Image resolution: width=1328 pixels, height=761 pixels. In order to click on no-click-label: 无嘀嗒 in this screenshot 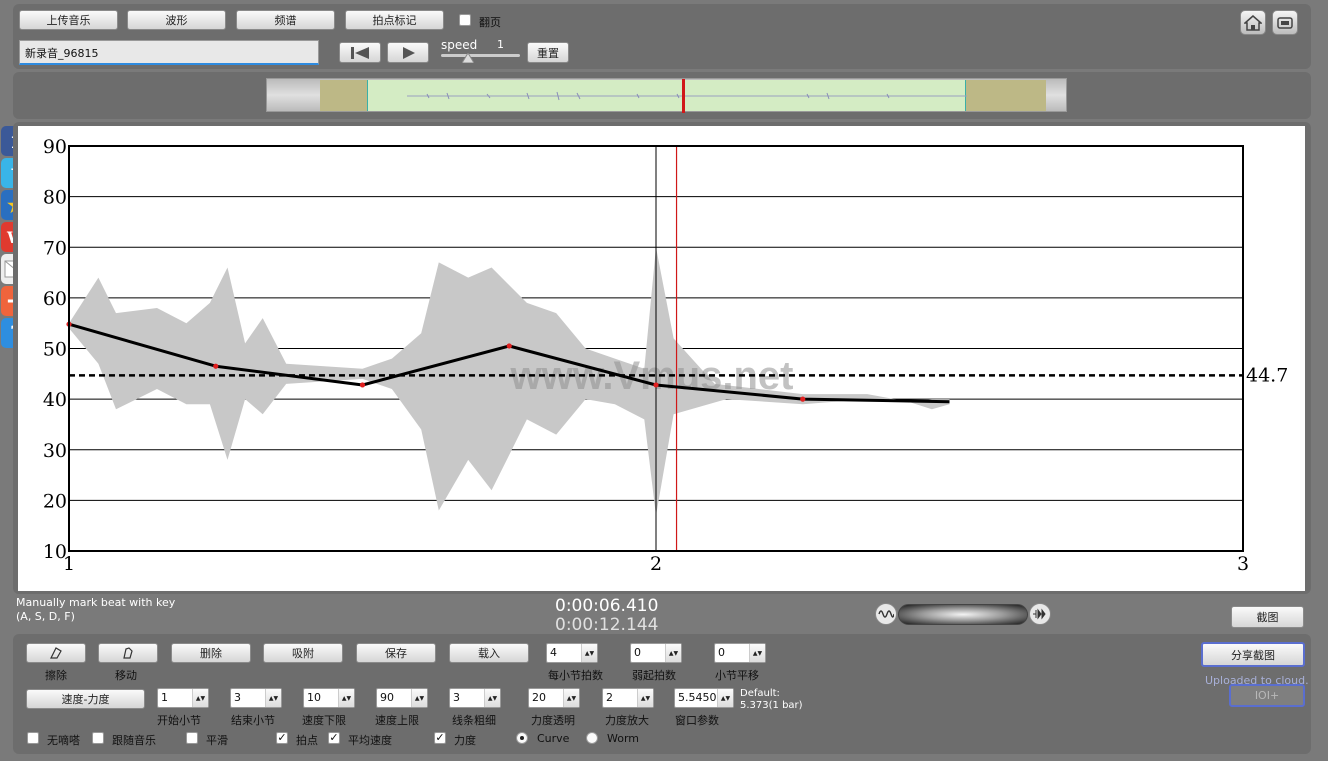, I will do `click(63, 740)`.